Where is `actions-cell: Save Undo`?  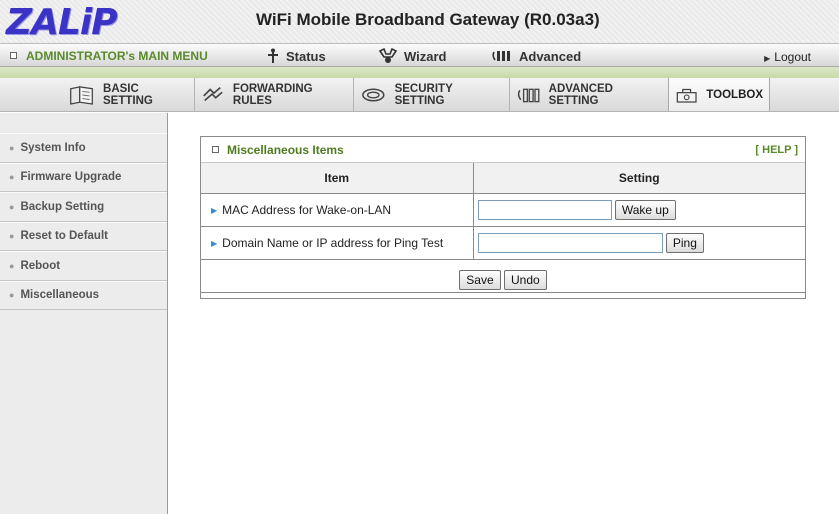 actions-cell: Save Undo is located at coordinates (503, 276).